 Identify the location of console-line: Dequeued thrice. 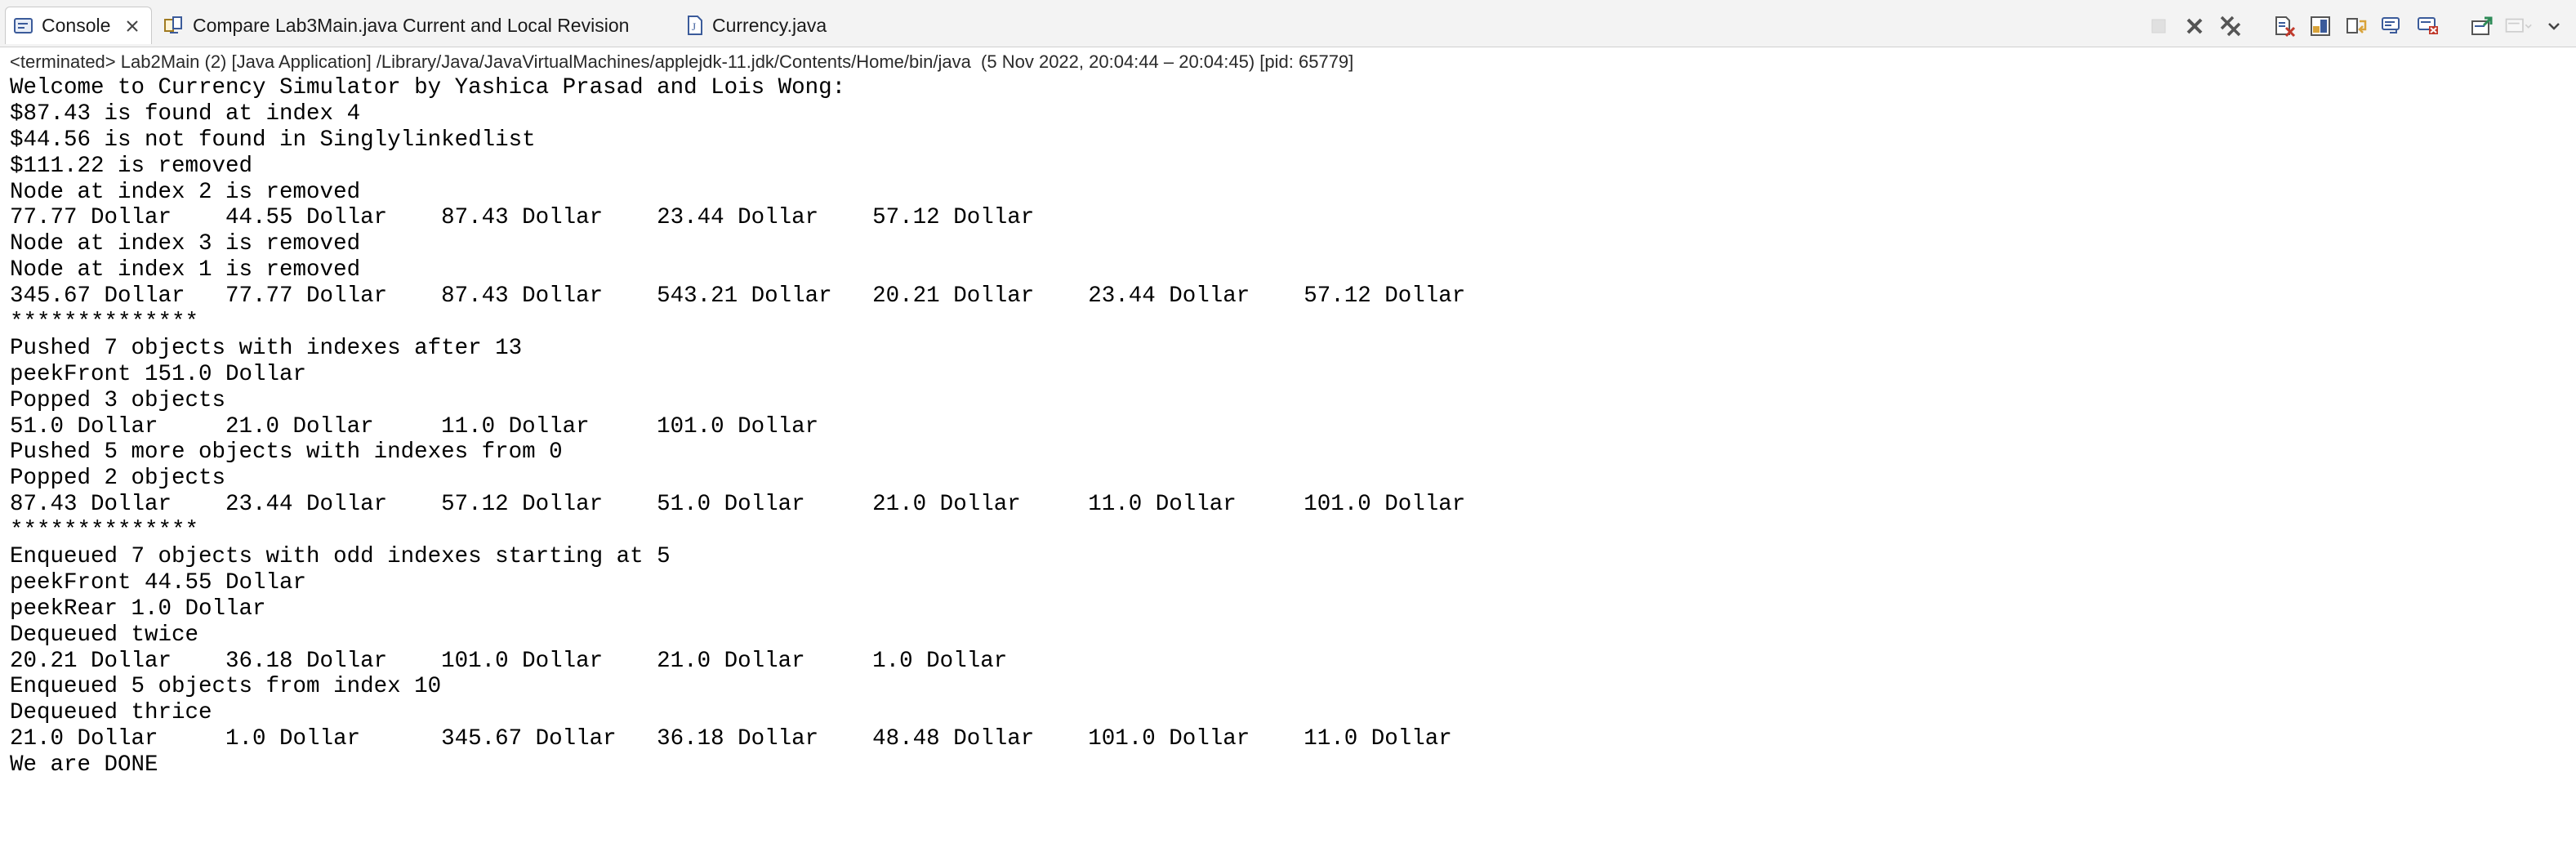
(111, 713).